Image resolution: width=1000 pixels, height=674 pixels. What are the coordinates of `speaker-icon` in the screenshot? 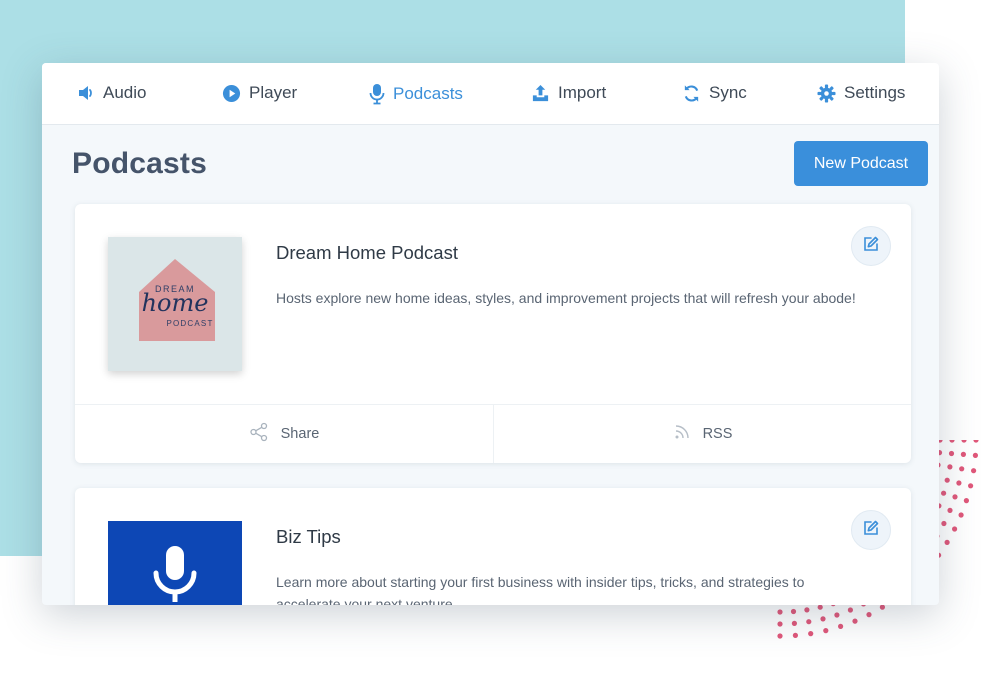 It's located at (86, 93).